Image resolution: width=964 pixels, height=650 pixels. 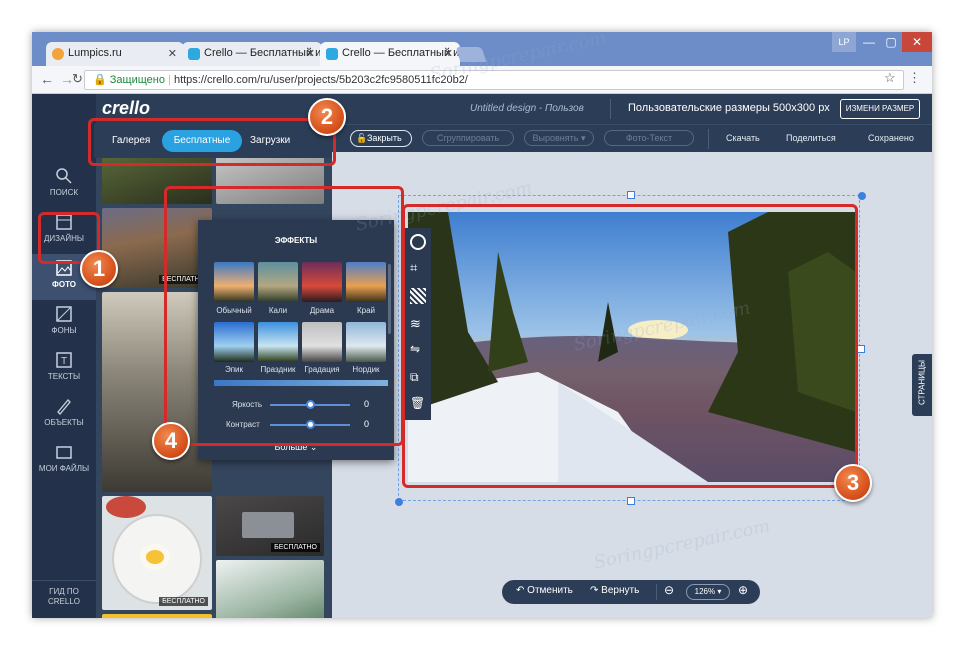 What do you see at coordinates (880, 109) in the screenshot?
I see `resize-button: ИЗМЕНИ РАЗМЕР` at bounding box center [880, 109].